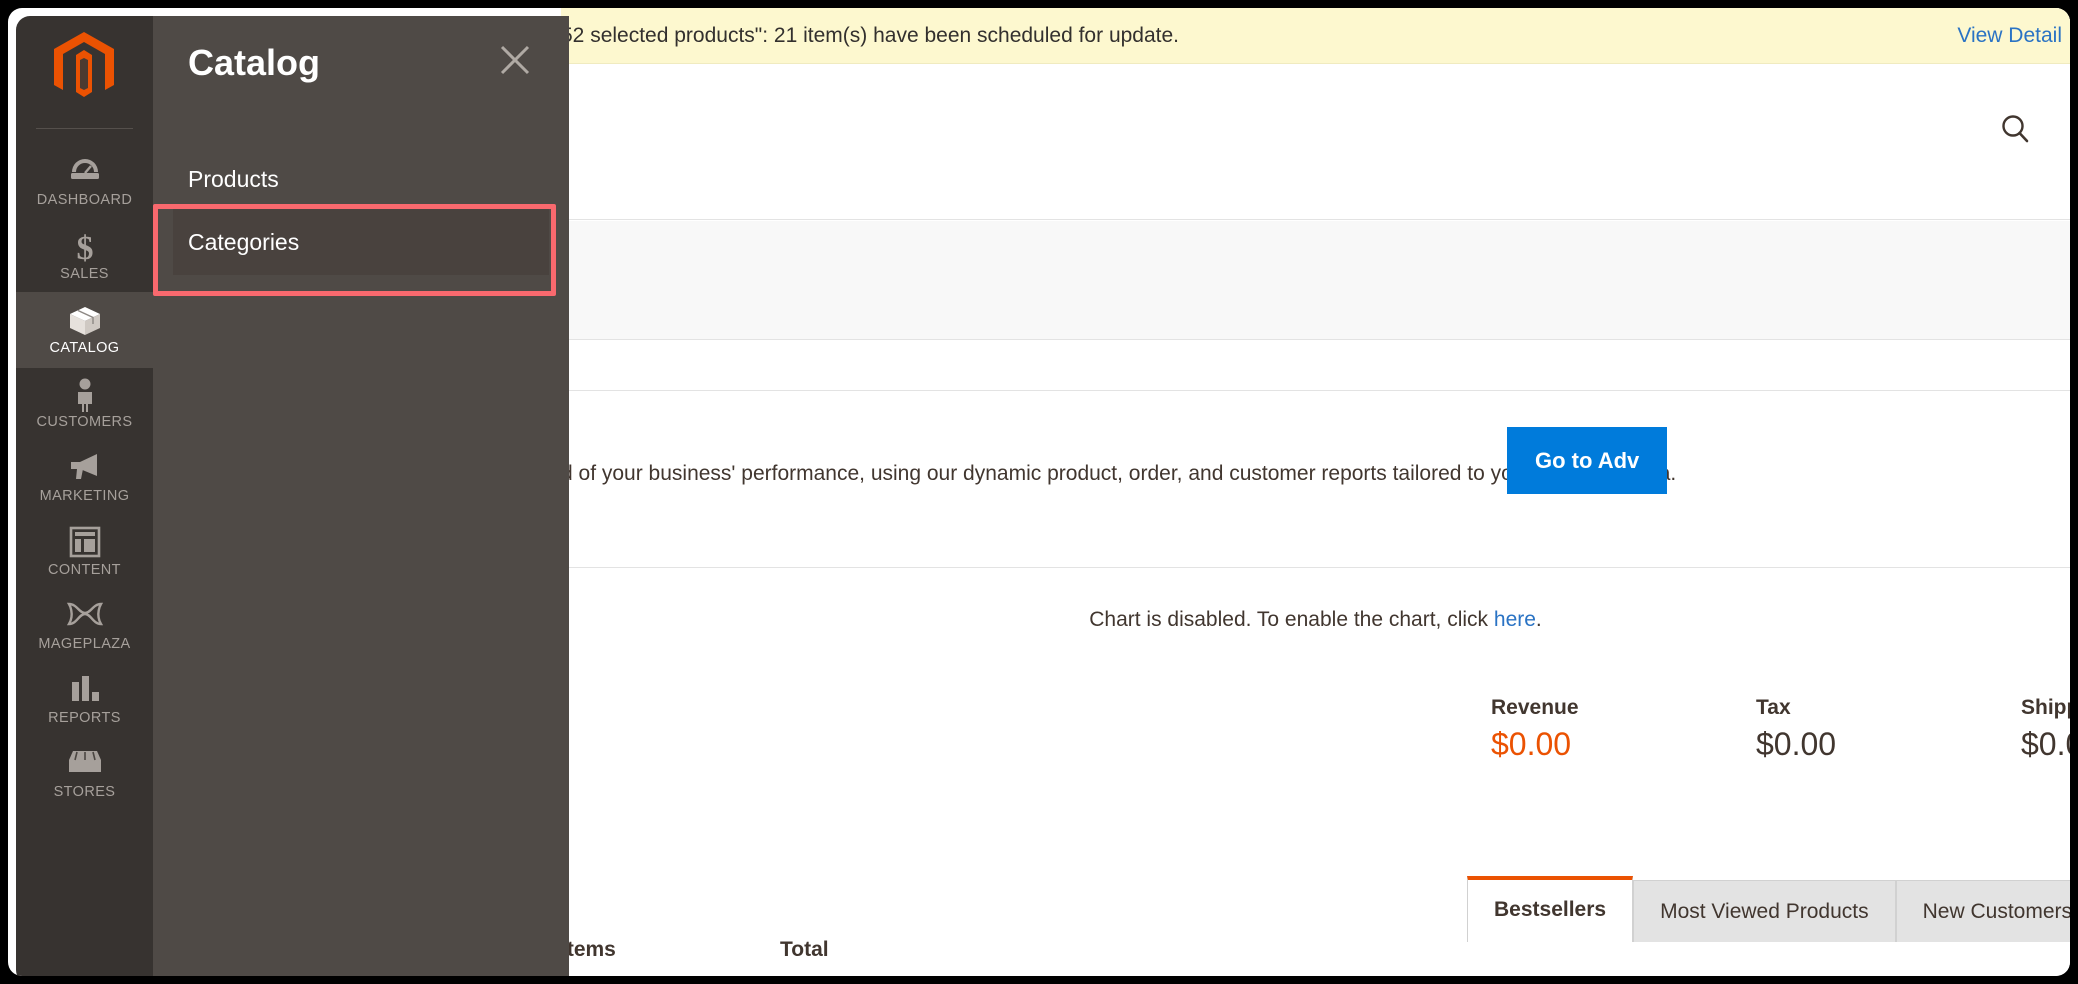  What do you see at coordinates (84, 570) in the screenshot?
I see `sidebar-item-label: CONTENT` at bounding box center [84, 570].